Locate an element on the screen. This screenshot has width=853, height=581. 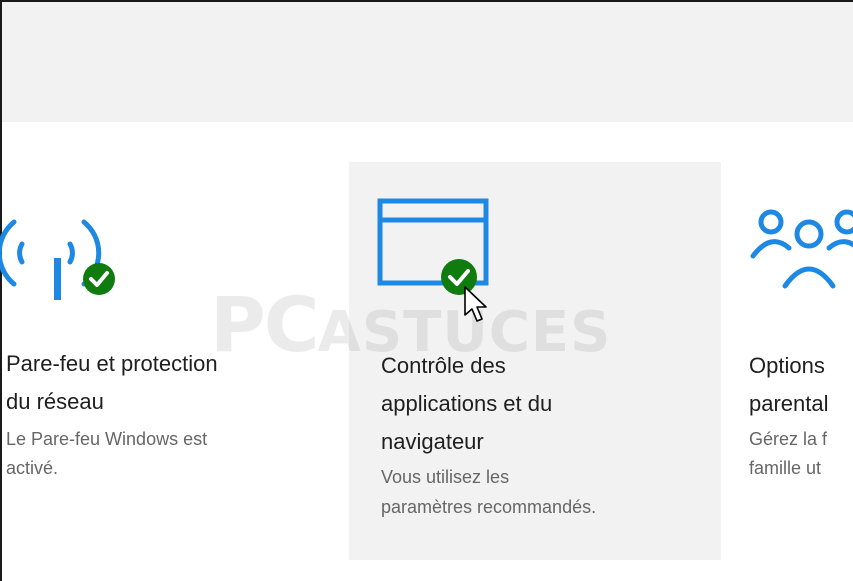
tile-family-options: Options parental Gérez la f famille ut is located at coordinates (794, 361).